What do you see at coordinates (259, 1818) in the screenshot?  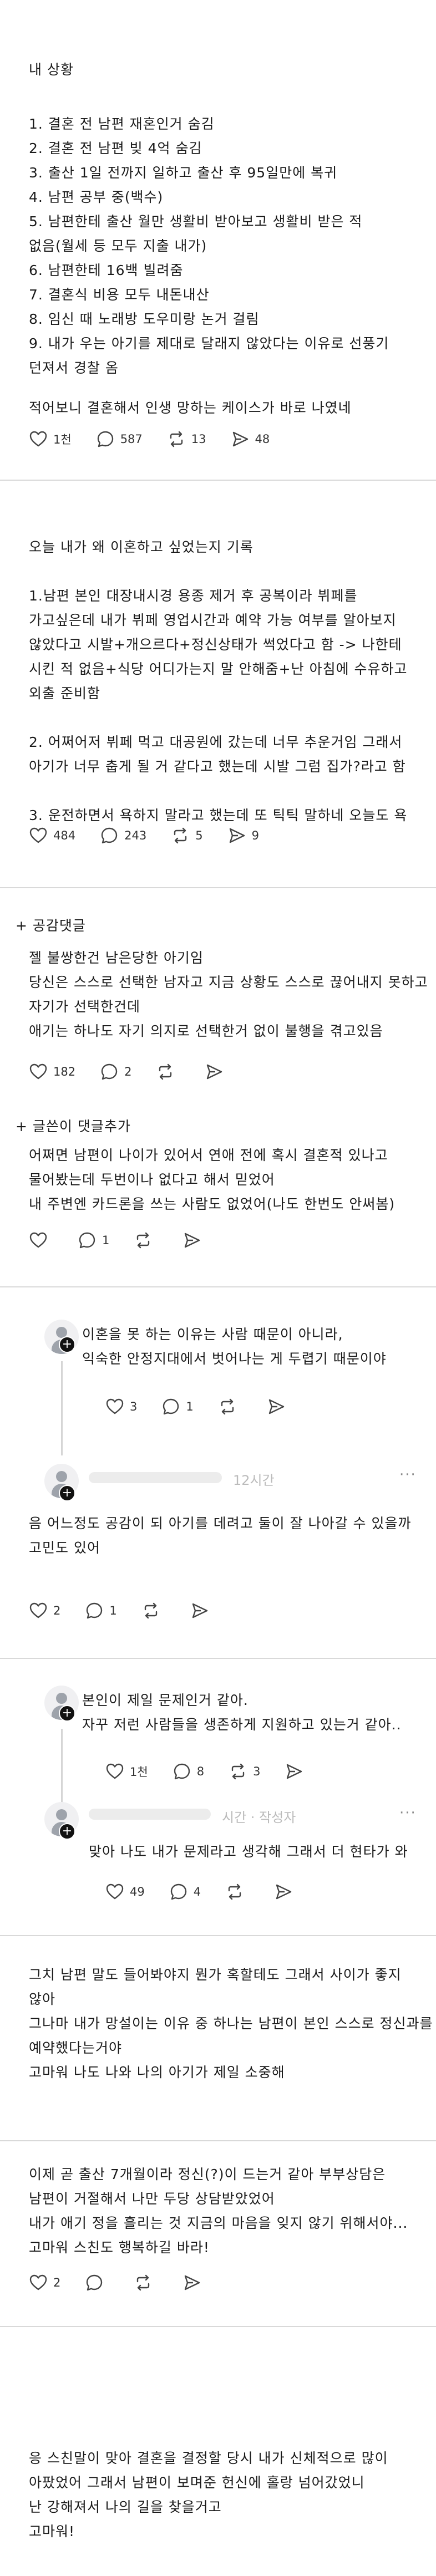 I see `reply-4-time: 시간 · 작성자` at bounding box center [259, 1818].